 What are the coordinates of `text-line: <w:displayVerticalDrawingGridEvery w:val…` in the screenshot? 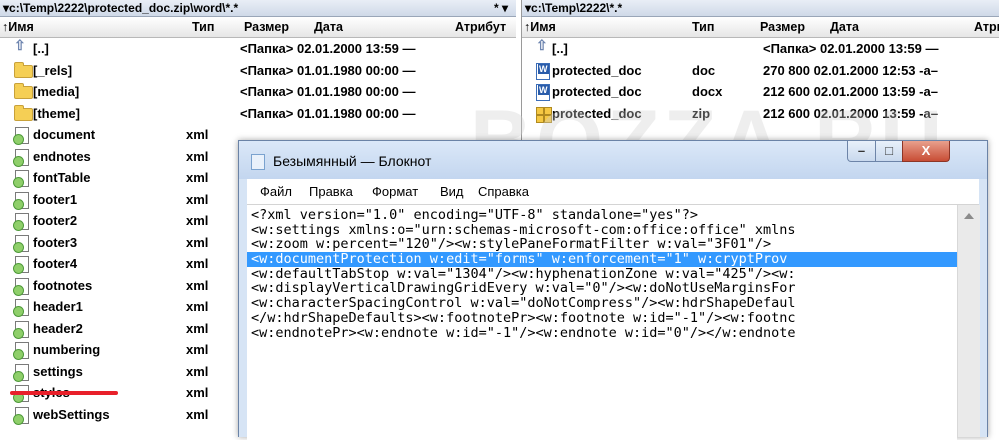 It's located at (602, 288).